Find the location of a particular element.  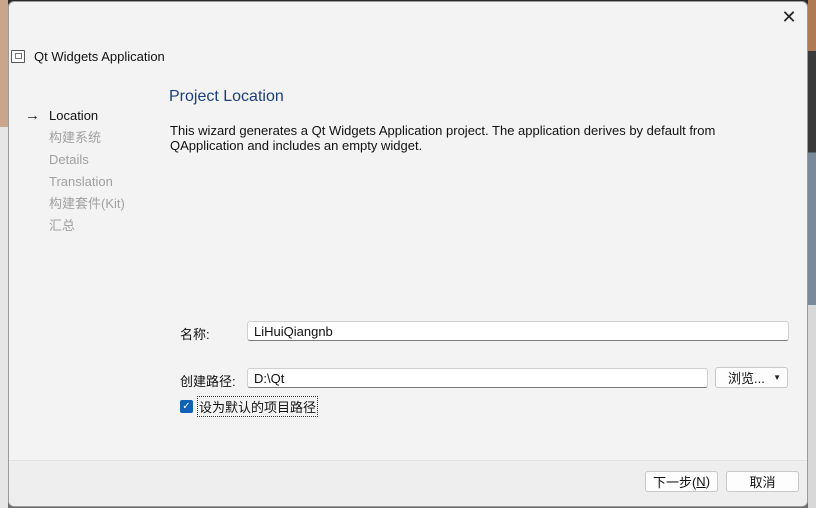

name-label: 名称: is located at coordinates (195, 334).